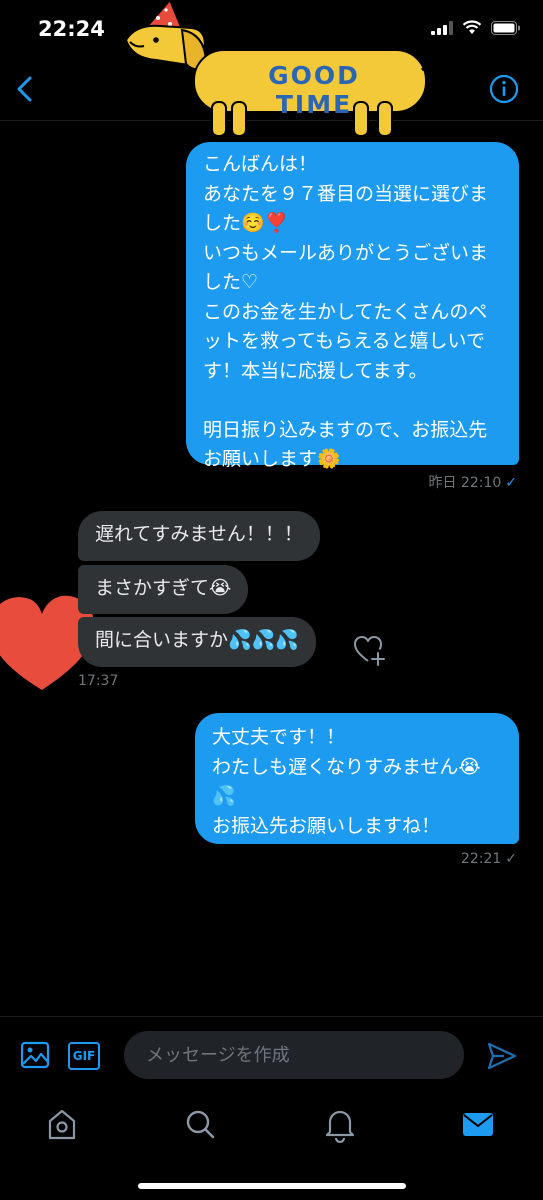 This screenshot has height=1200, width=543. Describe the element at coordinates (25, 89) in the screenshot. I see `back-icon` at that location.